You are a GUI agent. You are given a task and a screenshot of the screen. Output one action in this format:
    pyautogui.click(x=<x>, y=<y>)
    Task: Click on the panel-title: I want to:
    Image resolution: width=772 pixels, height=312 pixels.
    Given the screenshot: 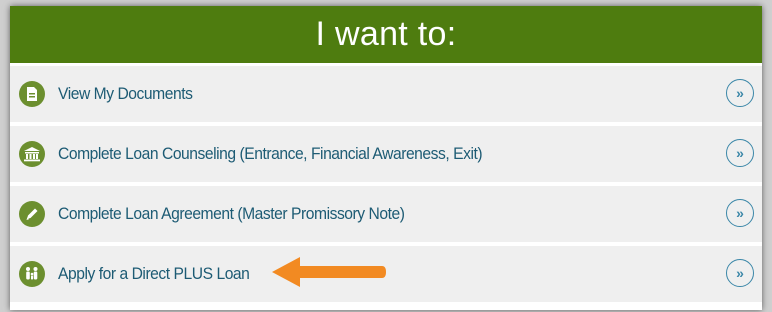 What is the action you would take?
    pyautogui.click(x=386, y=34)
    